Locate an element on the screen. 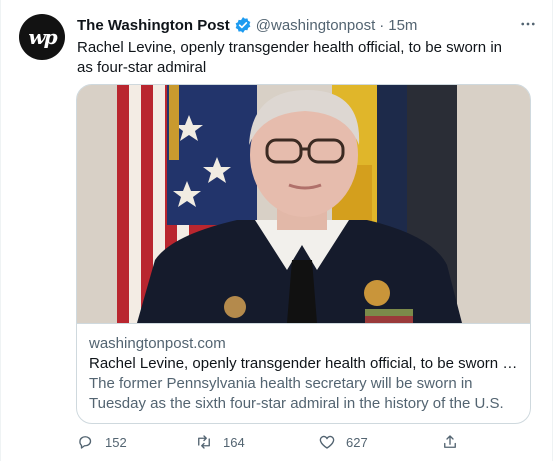  retweet-icon is located at coordinates (204, 442).